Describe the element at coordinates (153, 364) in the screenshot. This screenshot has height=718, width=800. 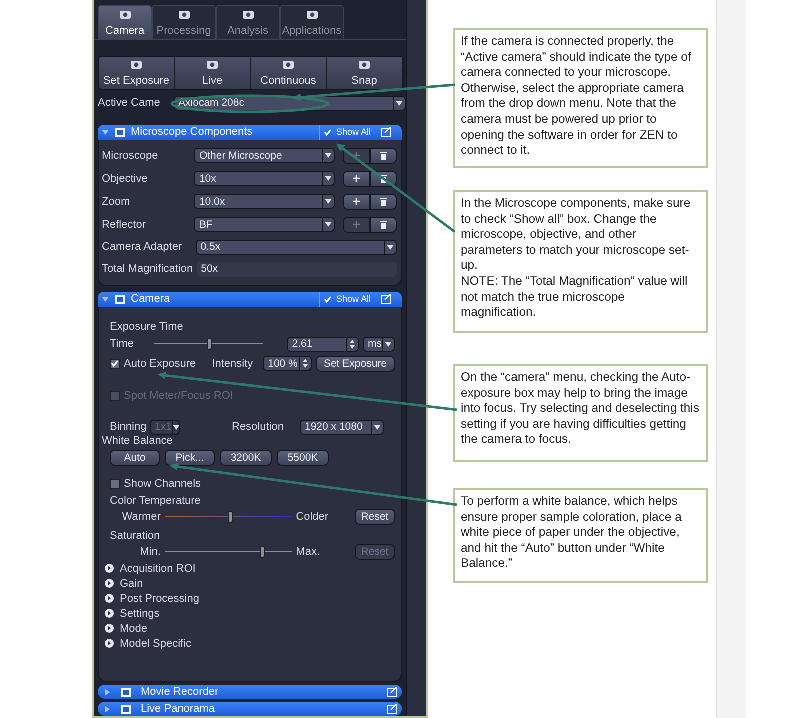
I see `auto-exposure-checkbox: Auto Exposure` at that location.